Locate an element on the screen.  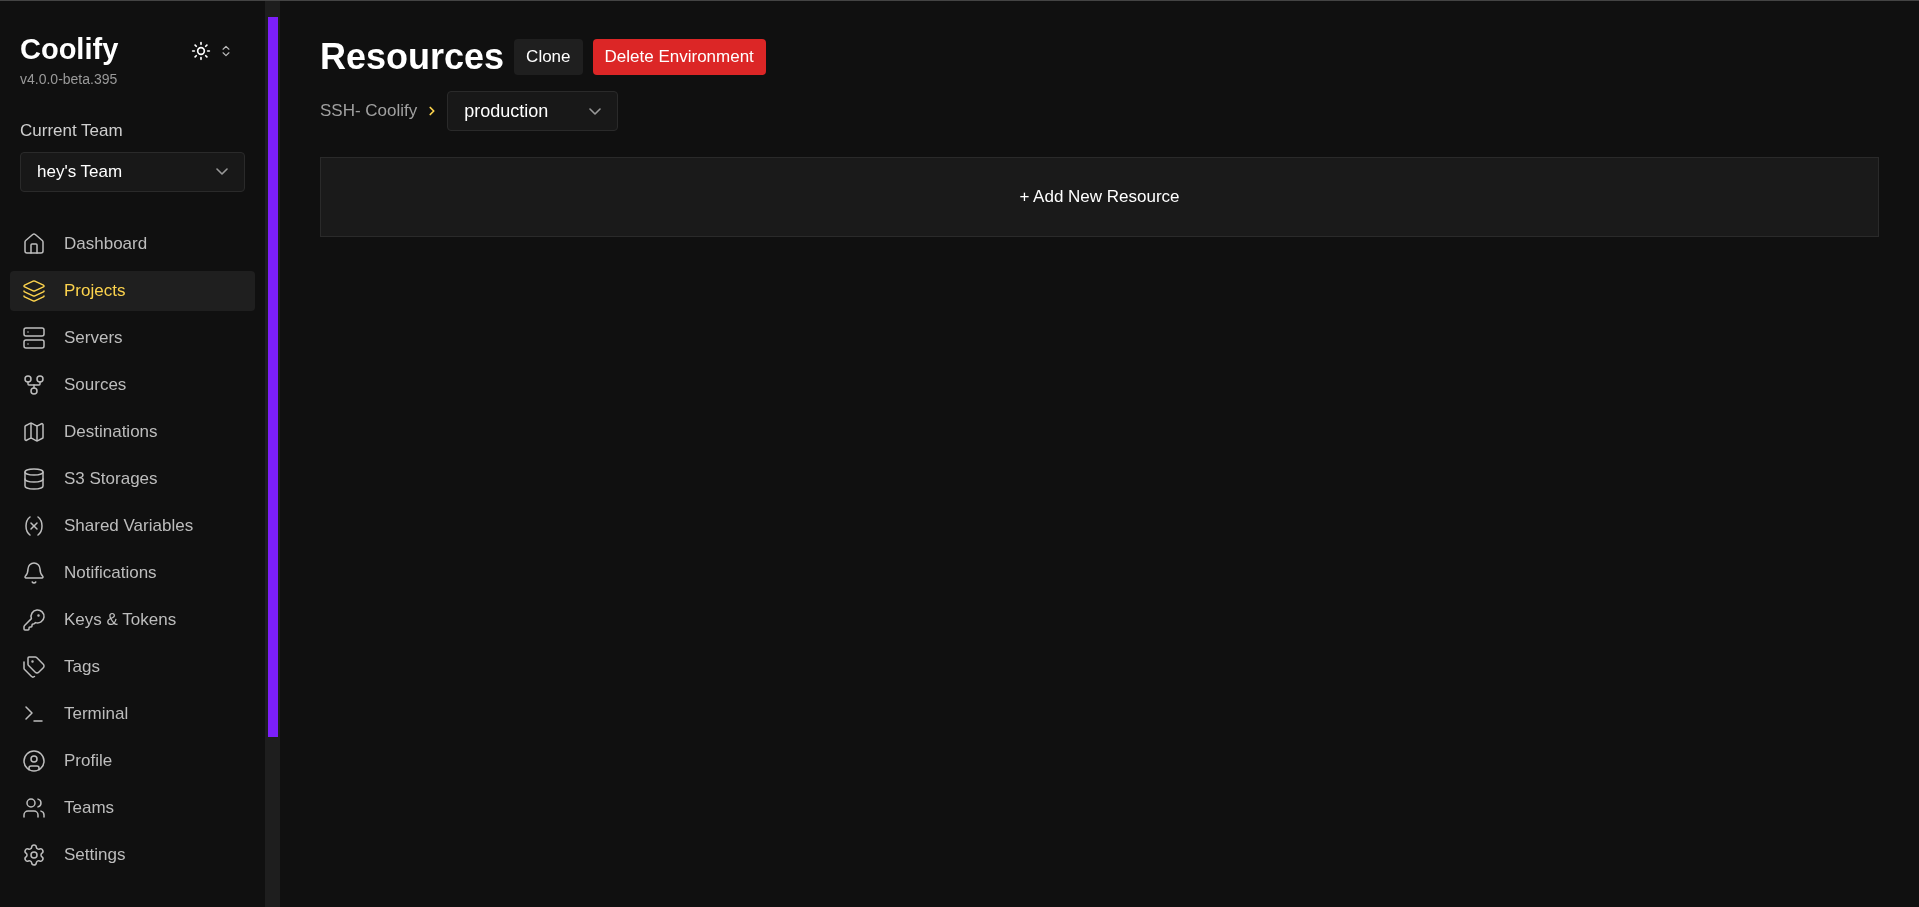
bell-icon is located at coordinates (34, 572).